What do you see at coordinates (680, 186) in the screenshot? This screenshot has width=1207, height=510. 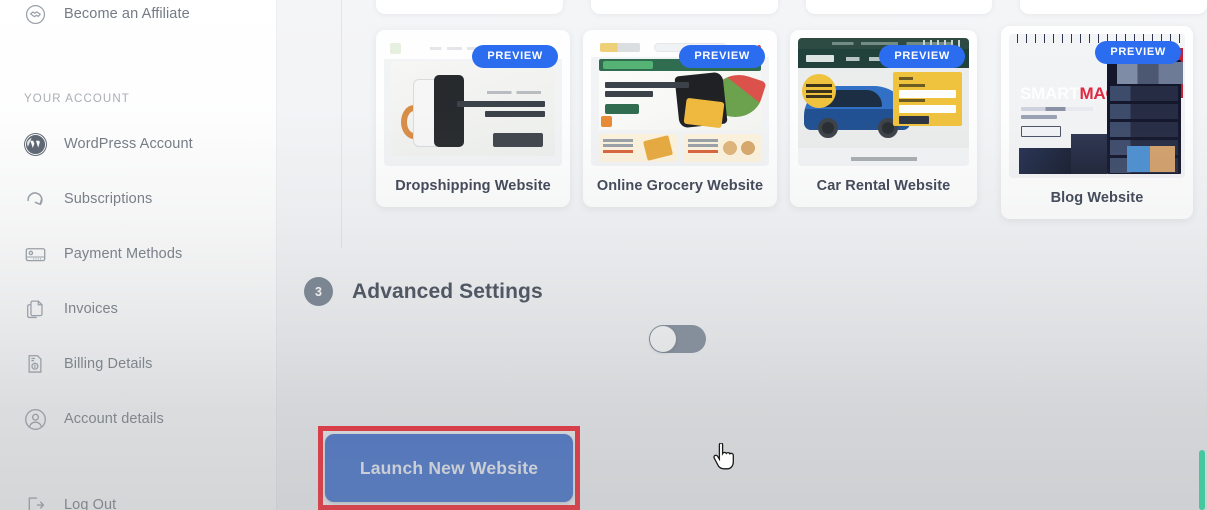 I see `template-card-title: Online Grocery Website` at bounding box center [680, 186].